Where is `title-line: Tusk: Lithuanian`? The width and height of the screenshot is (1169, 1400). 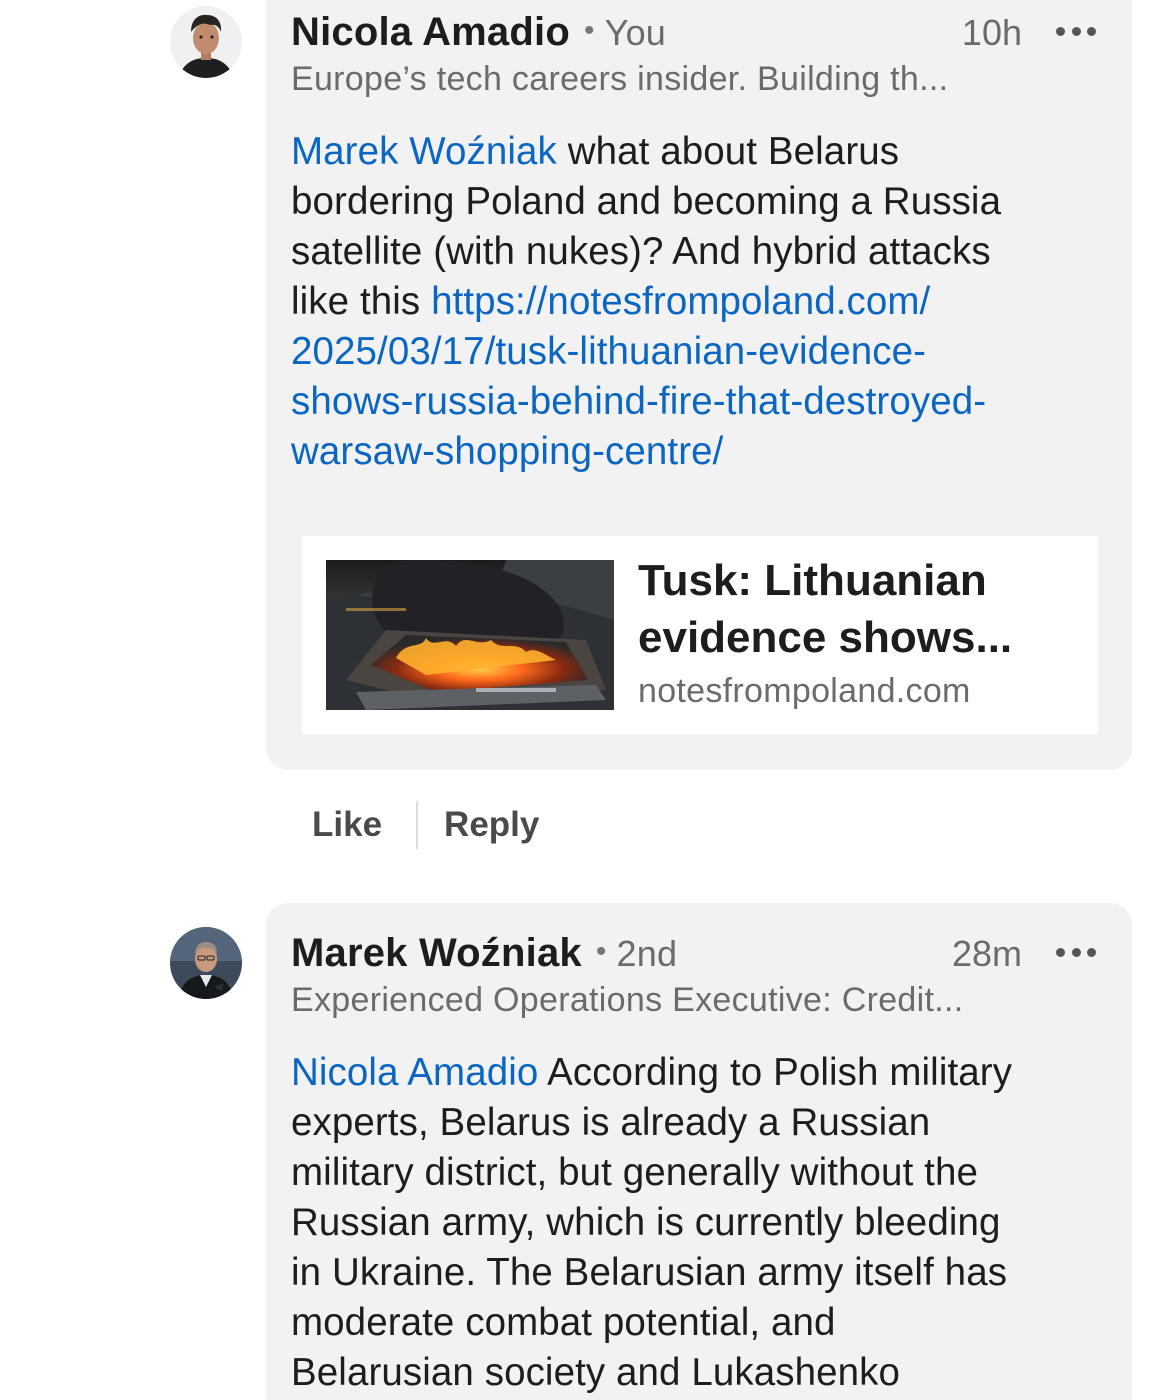 title-line: Tusk: Lithuanian is located at coordinates (812, 580).